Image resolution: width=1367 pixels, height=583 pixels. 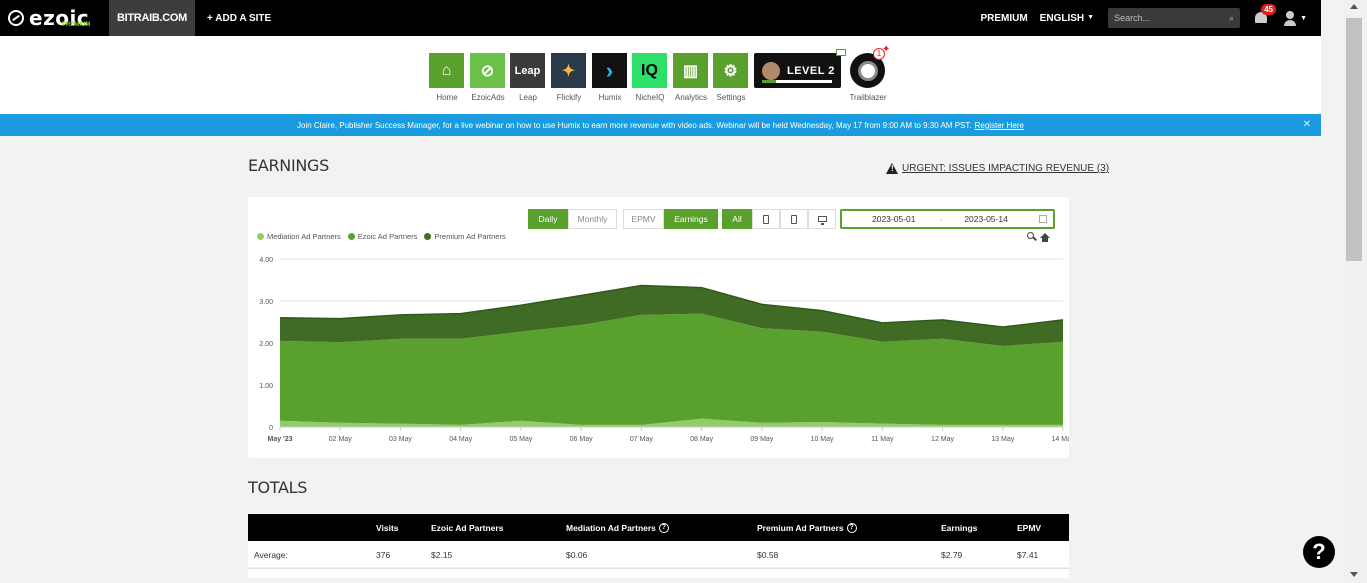 What do you see at coordinates (340, 439) in the screenshot?
I see `x-tick-label: 02 May` at bounding box center [340, 439].